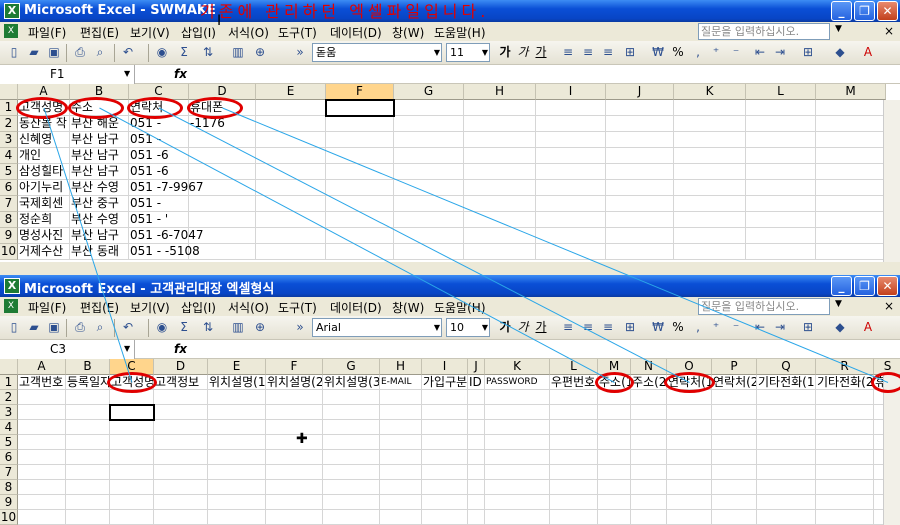 The height and width of the screenshot is (525, 900). Describe the element at coordinates (868, 52) in the screenshot. I see `font-color-icon: A` at that location.